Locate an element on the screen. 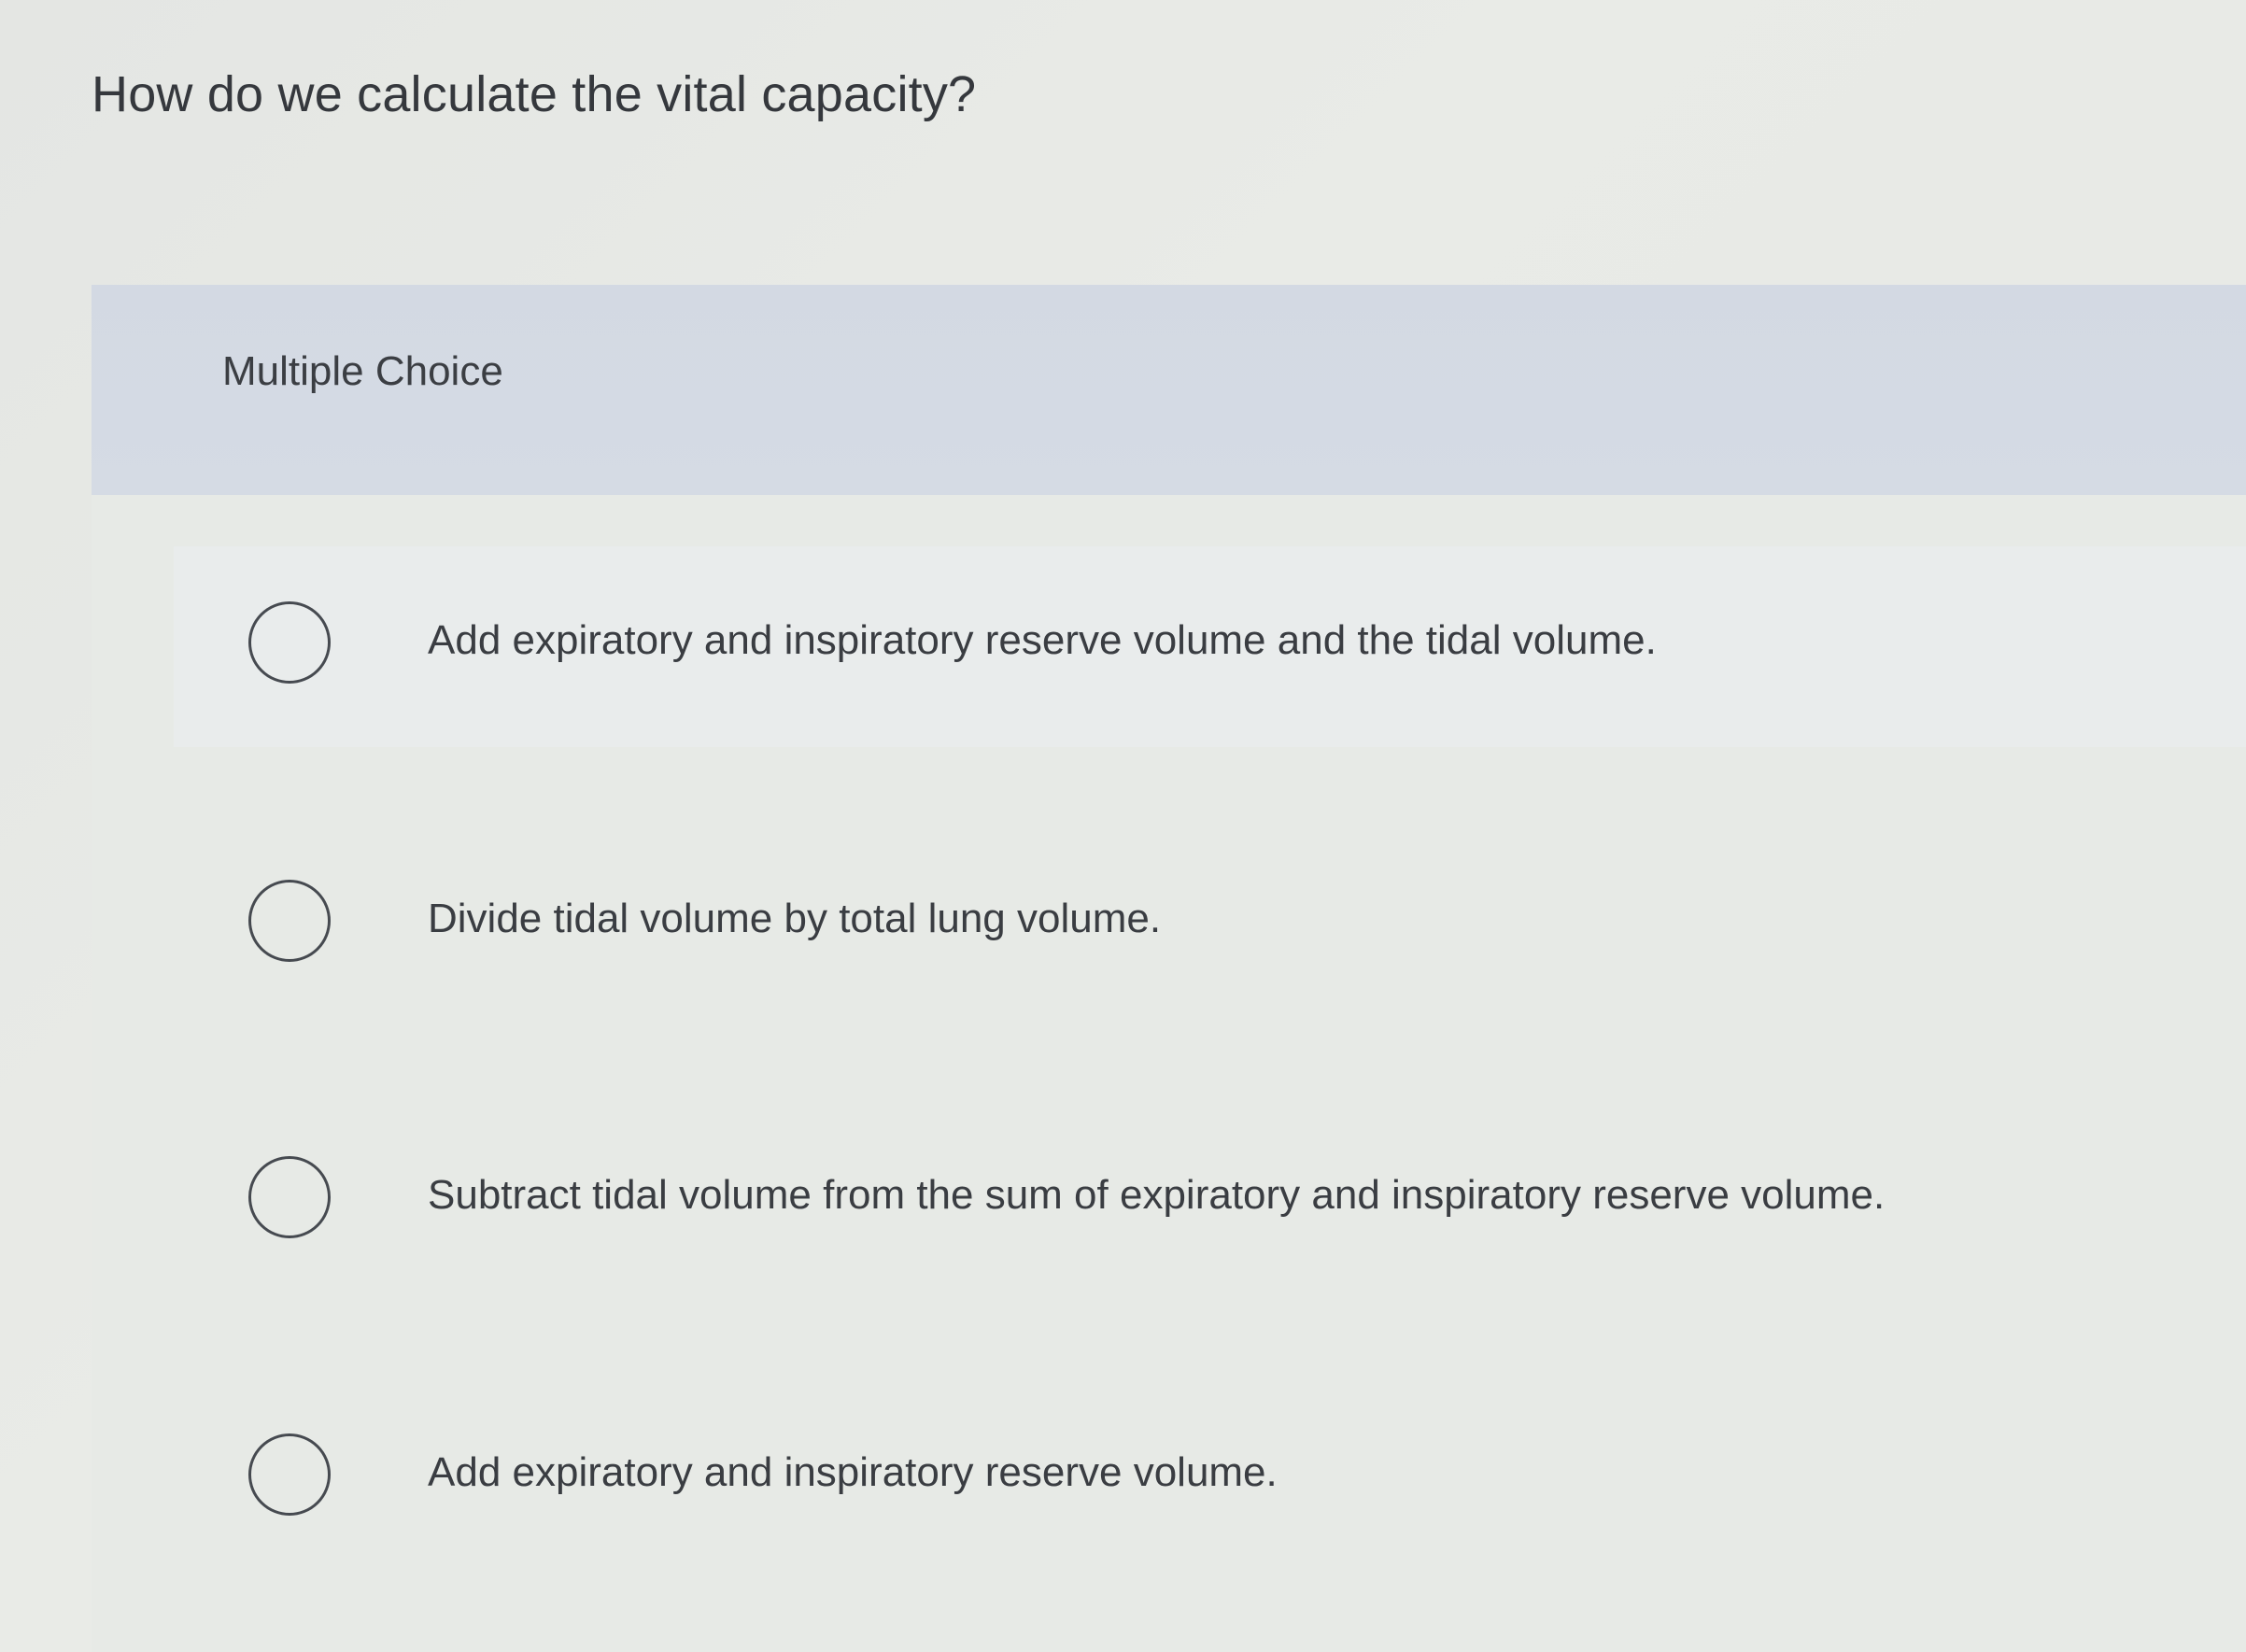 Image resolution: width=2246 pixels, height=1652 pixels. question-type-label: Multiple Choice is located at coordinates (363, 371).